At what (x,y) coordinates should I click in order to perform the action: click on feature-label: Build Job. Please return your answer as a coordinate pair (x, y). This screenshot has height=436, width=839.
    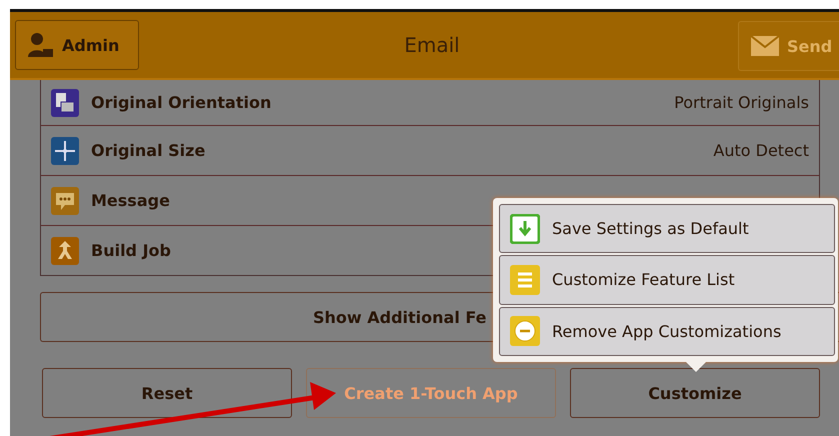
    Looking at the image, I should click on (131, 250).